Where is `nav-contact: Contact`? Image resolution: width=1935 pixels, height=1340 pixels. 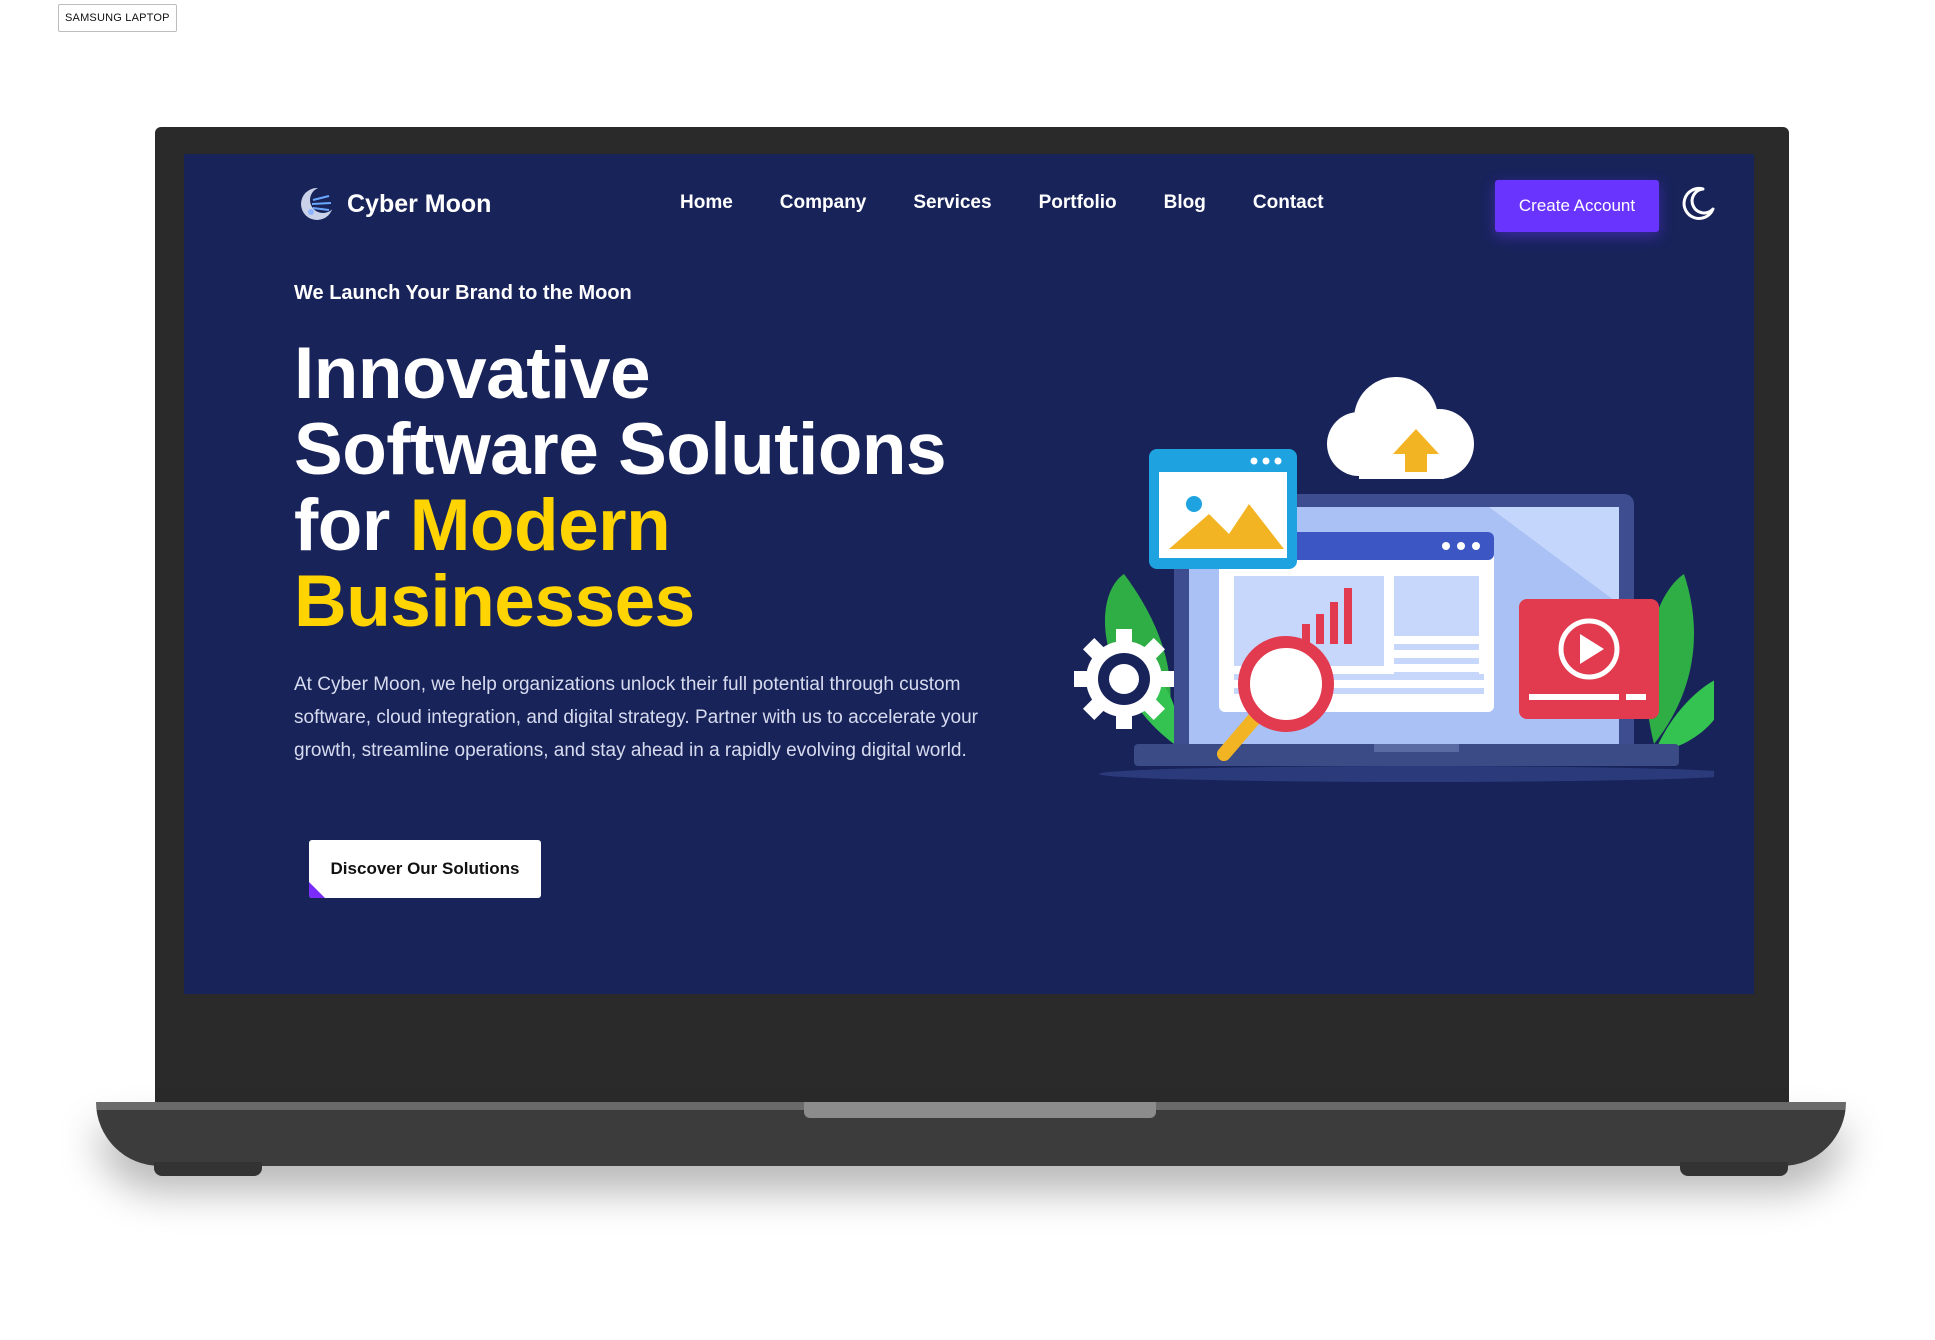
nav-contact: Contact is located at coordinates (1288, 203).